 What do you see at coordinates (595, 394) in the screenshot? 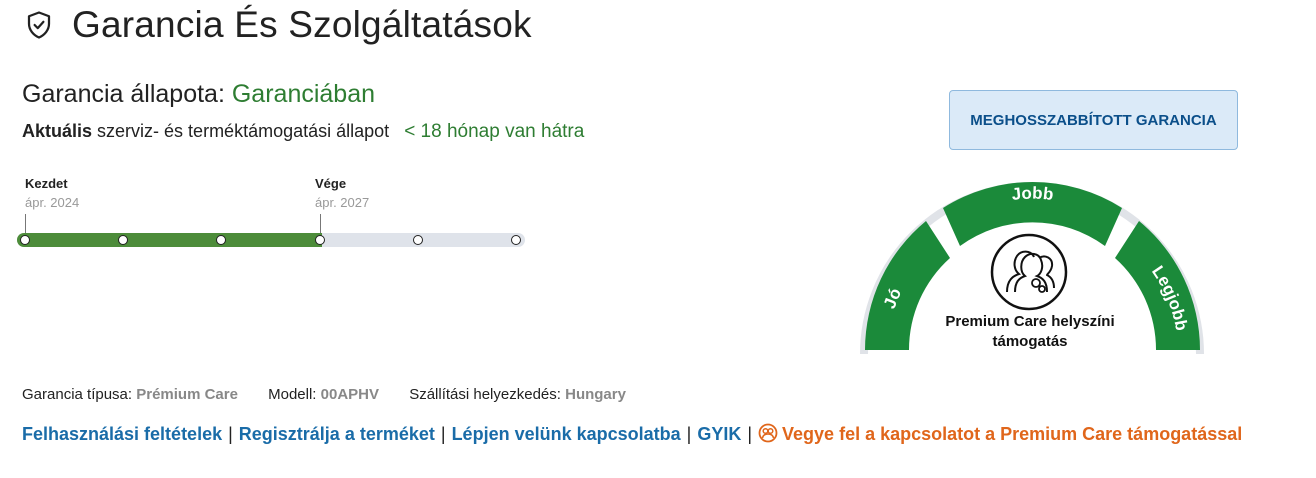
I see `shipping-location-value: Hungary` at bounding box center [595, 394].